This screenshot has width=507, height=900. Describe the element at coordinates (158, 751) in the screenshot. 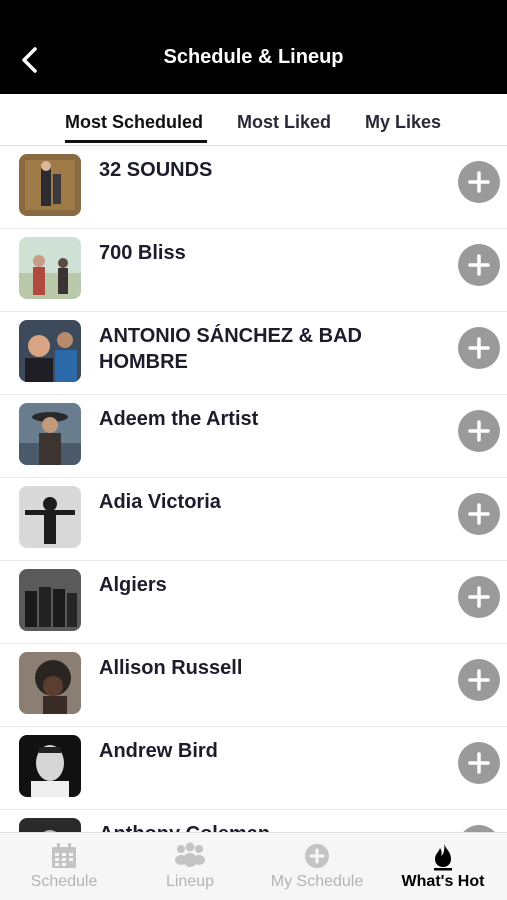

I see `artist-name: Andrew Bird` at that location.